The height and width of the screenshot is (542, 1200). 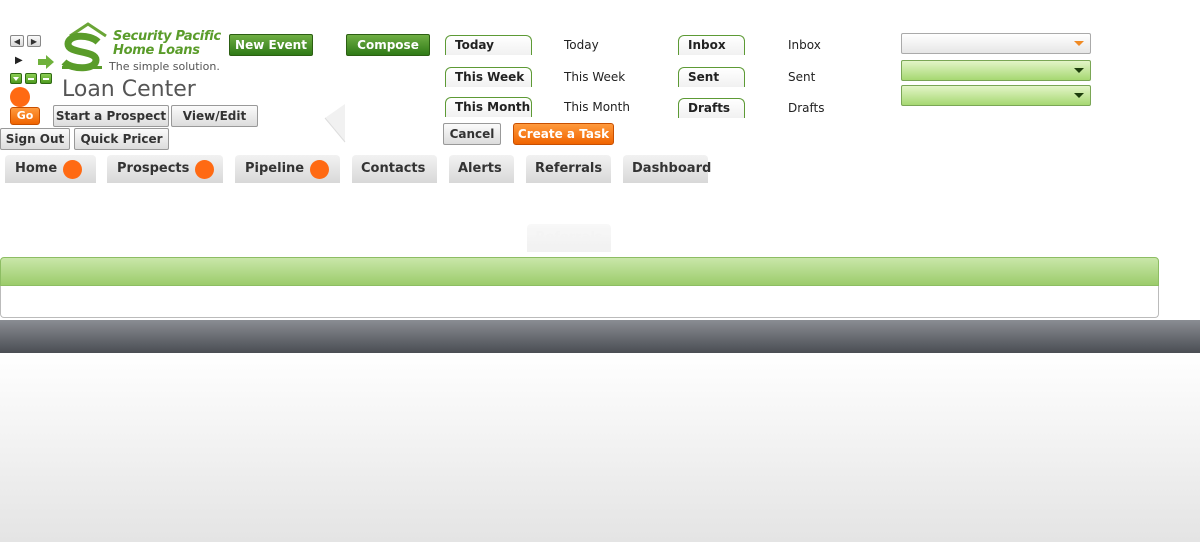 What do you see at coordinates (46, 62) in the screenshot?
I see `green-arrow-icon` at bounding box center [46, 62].